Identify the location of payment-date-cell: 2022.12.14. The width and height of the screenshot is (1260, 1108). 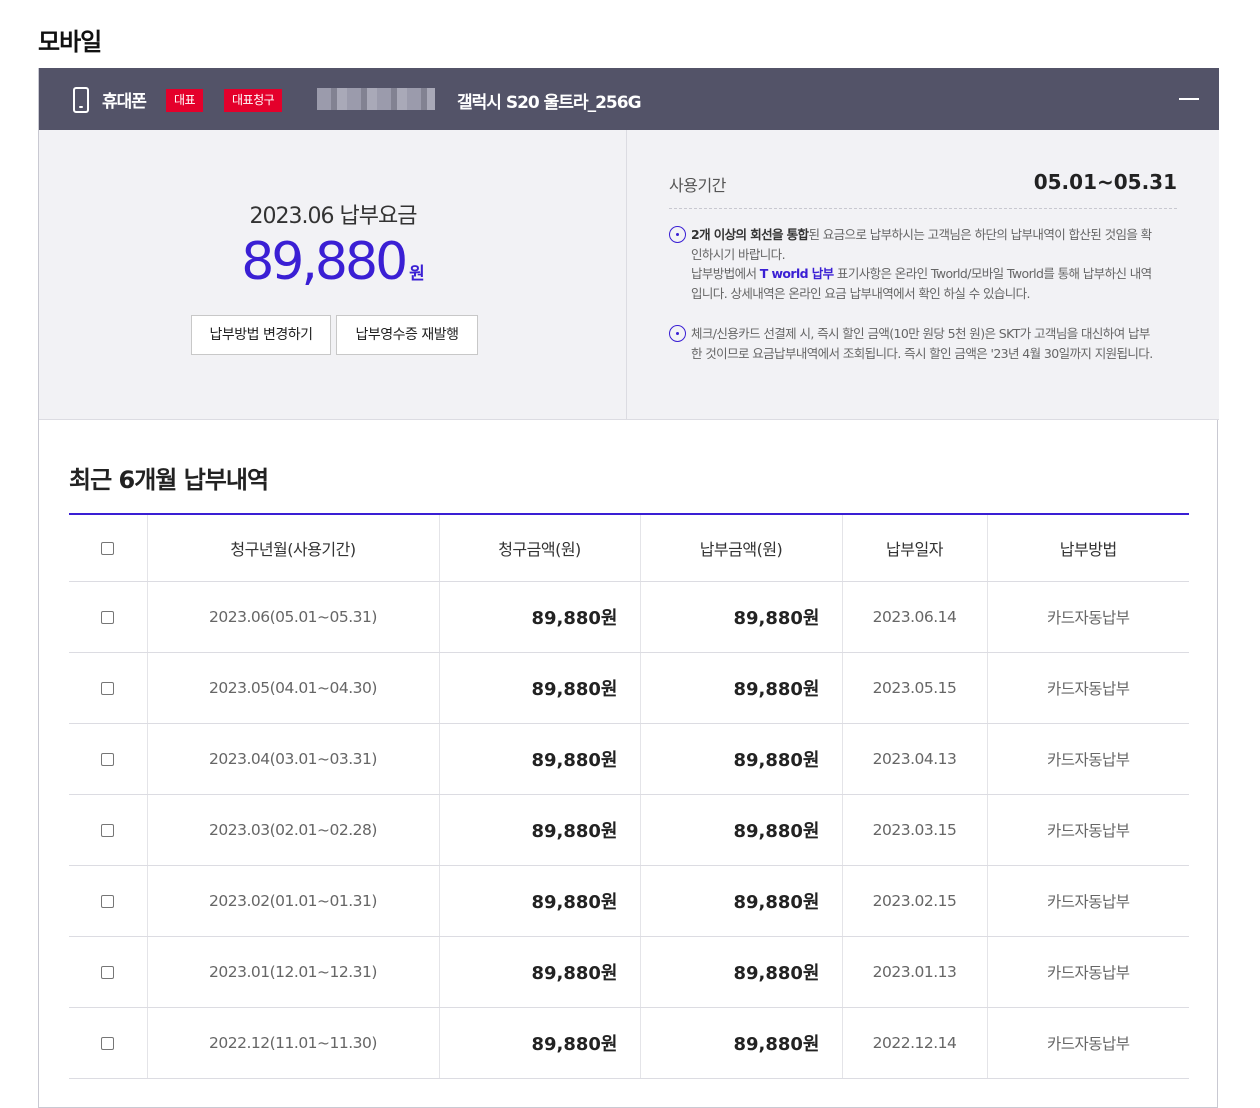
(914, 1043).